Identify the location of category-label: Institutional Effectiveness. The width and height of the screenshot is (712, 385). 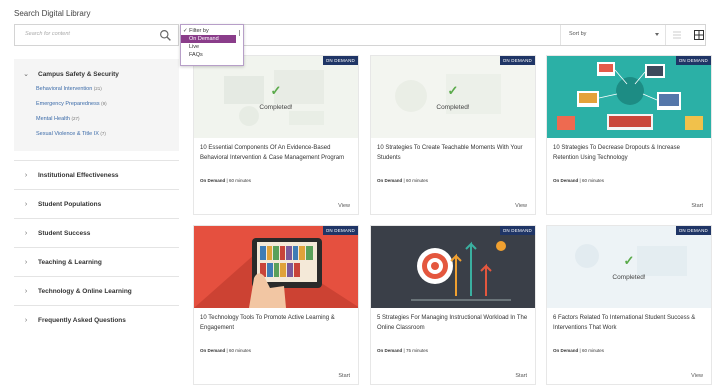
(78, 175).